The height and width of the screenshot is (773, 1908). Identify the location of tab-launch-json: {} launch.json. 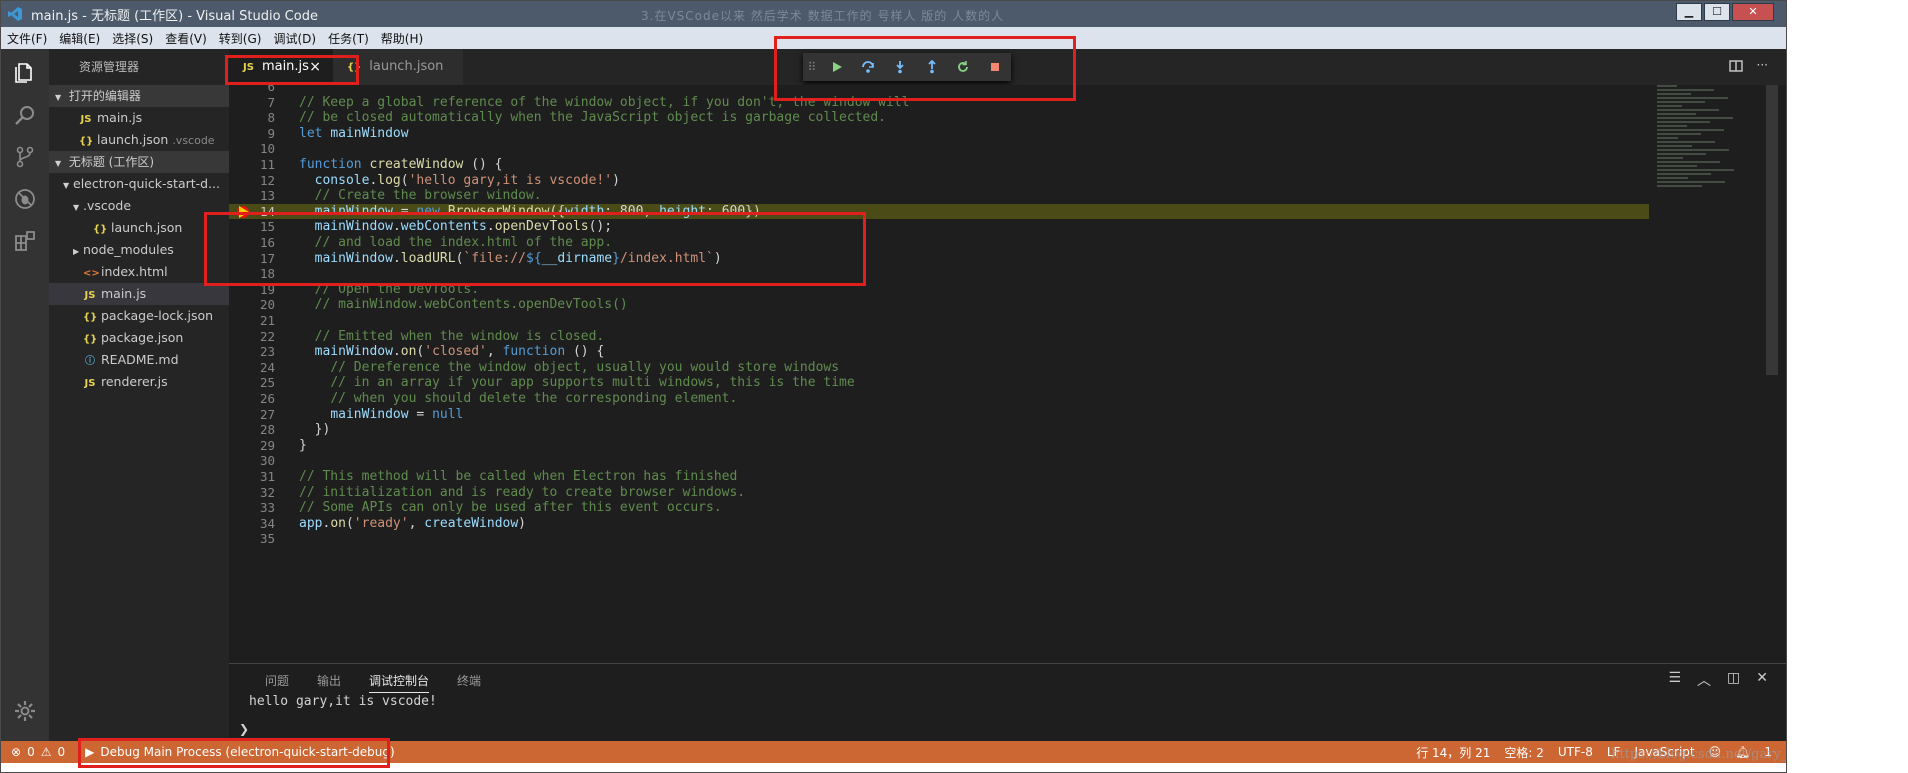
(398, 67).